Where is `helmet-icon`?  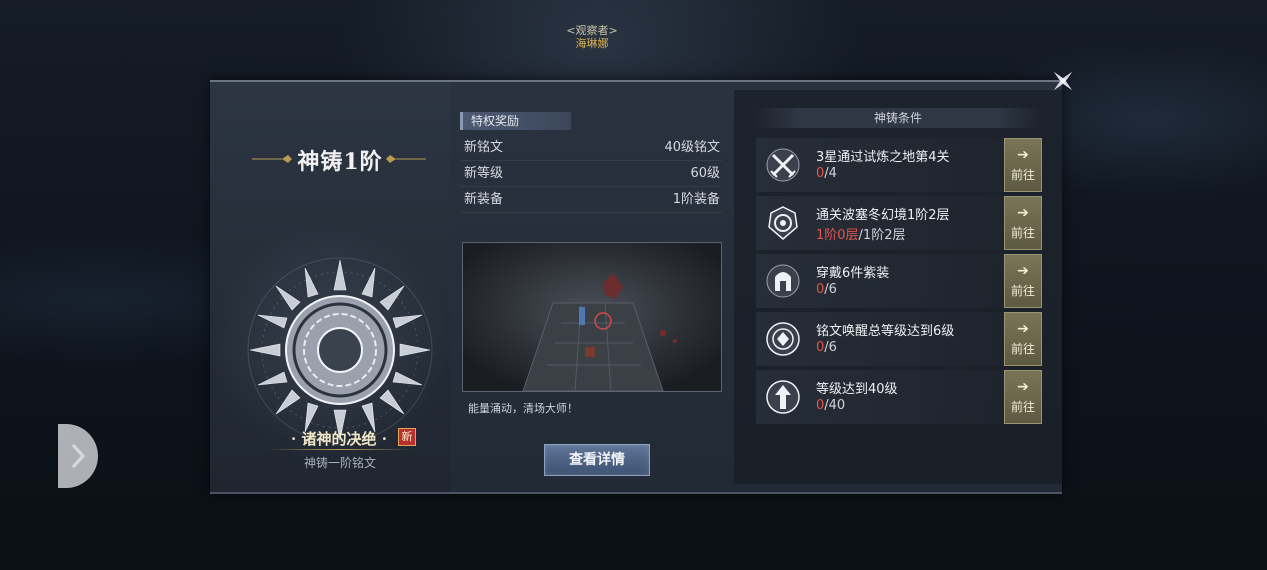 helmet-icon is located at coordinates (783, 281).